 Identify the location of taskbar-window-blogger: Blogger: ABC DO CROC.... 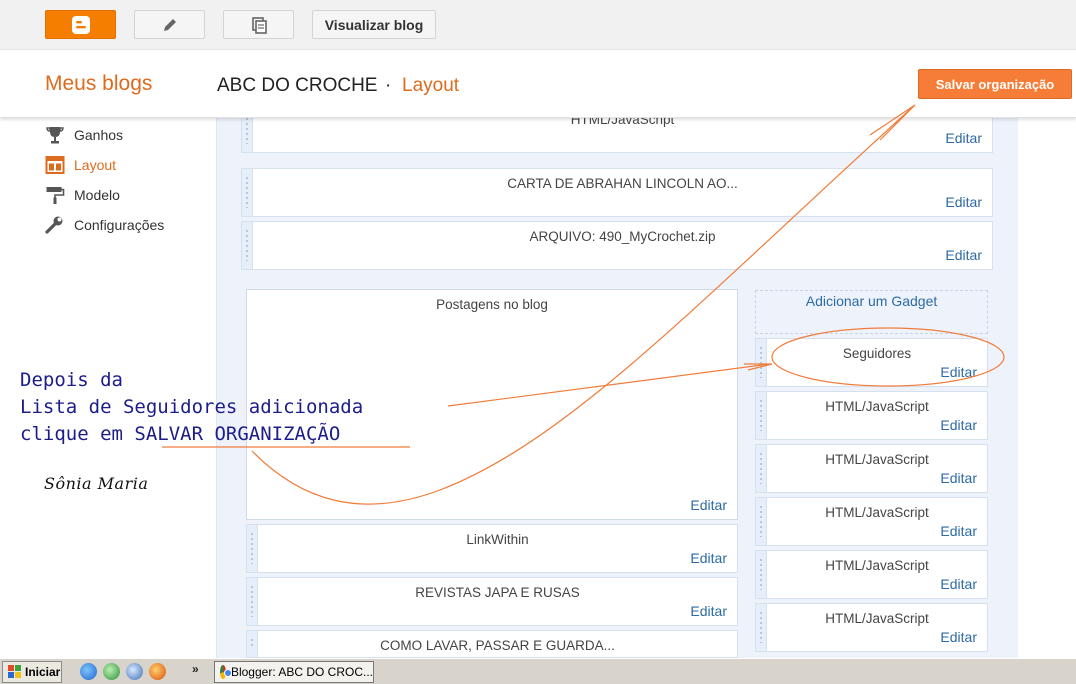
(294, 672).